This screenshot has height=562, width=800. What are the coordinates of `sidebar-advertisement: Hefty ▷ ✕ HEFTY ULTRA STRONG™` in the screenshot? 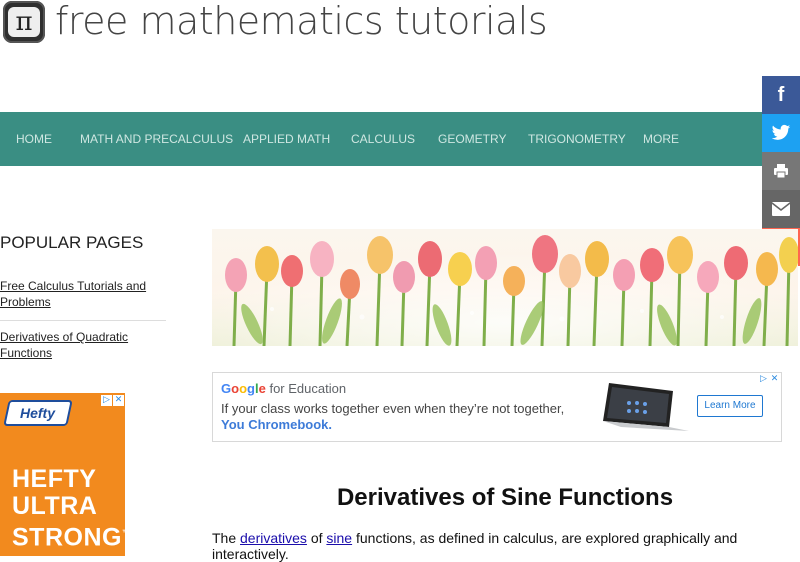 It's located at (62, 474).